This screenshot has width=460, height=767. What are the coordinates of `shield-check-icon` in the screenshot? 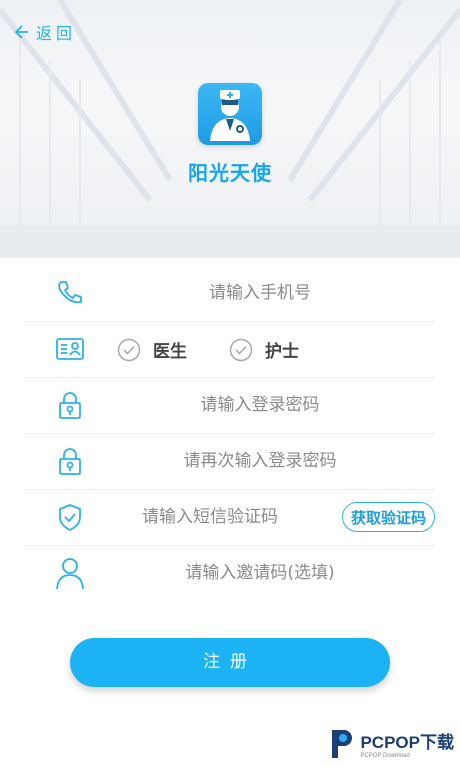 It's located at (70, 517).